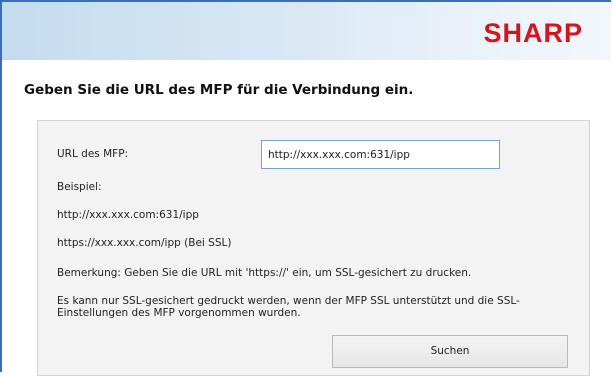  I want to click on sharp-logo: SHARP, so click(533, 33).